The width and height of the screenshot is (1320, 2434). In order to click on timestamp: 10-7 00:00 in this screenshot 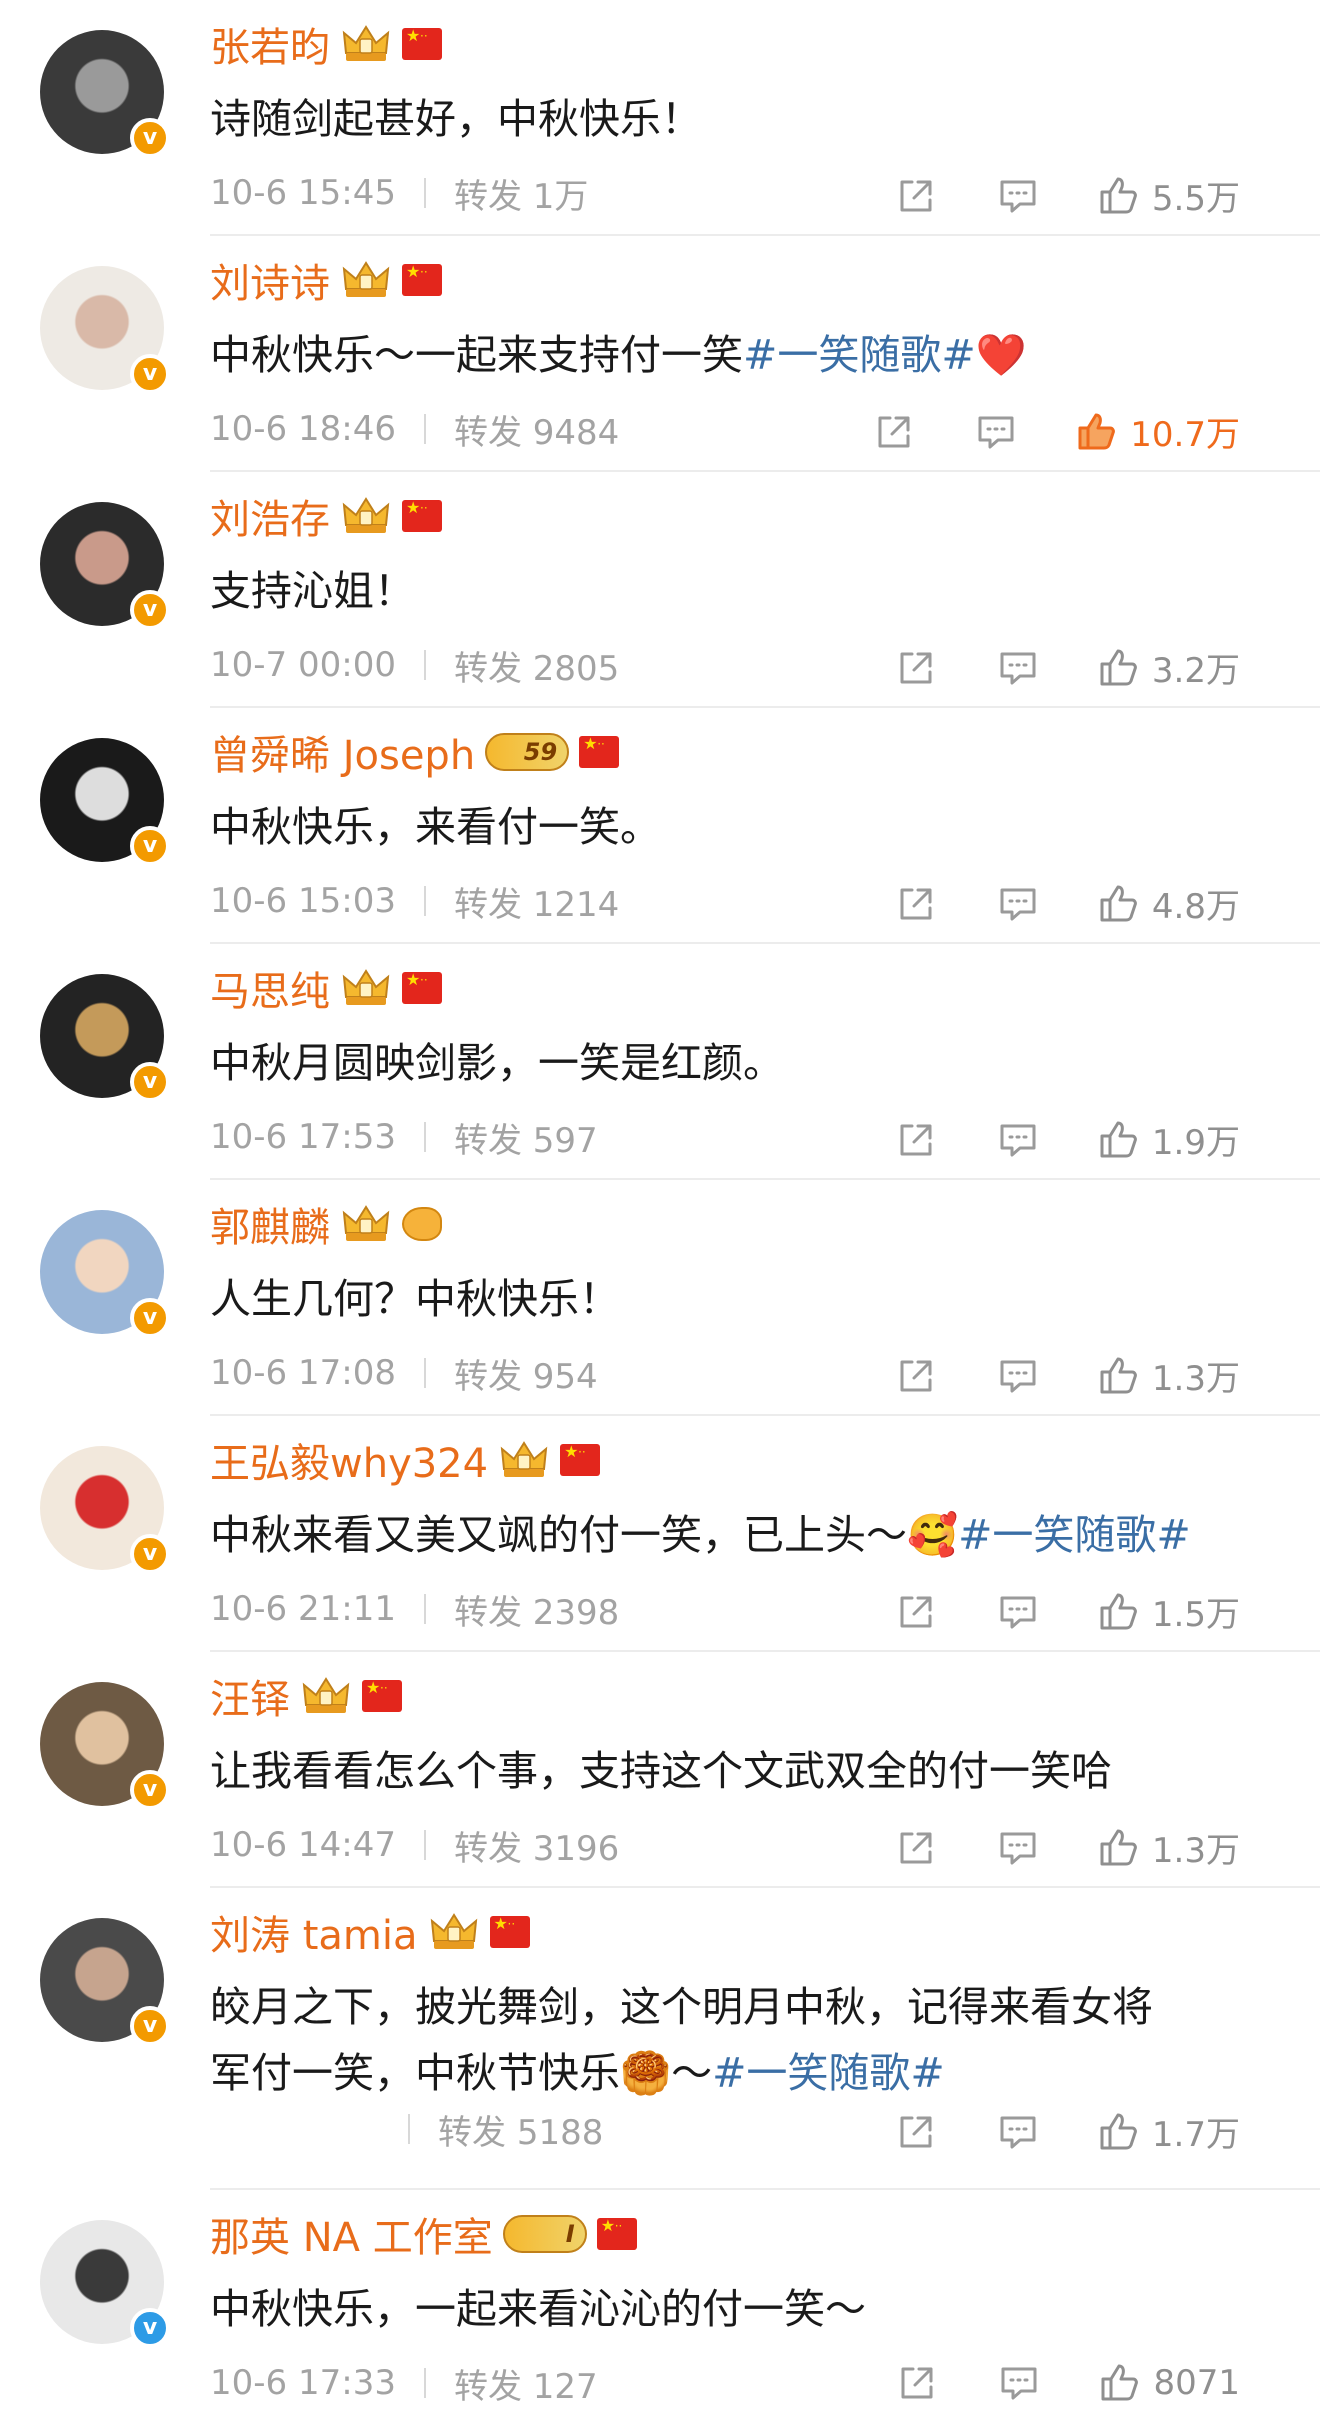, I will do `click(303, 665)`.